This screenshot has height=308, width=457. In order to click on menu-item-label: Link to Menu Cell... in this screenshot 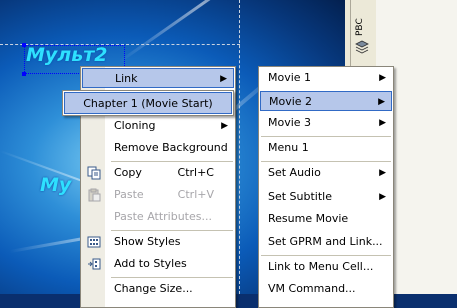, I will do `click(321, 266)`.